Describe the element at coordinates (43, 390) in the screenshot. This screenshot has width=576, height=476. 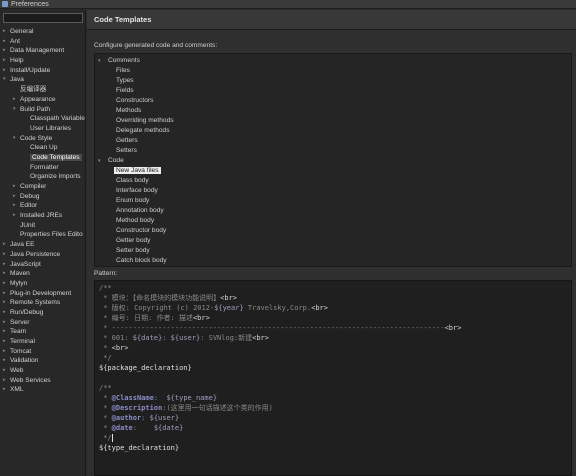
I see `sidebar-item: ▸ XML` at that location.